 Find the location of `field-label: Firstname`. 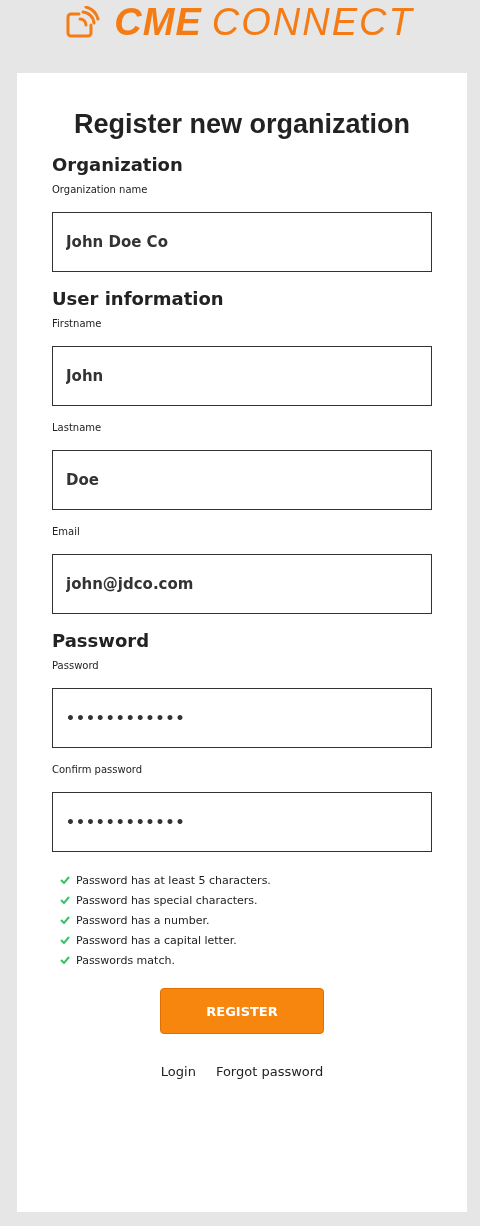

field-label: Firstname is located at coordinates (77, 324).